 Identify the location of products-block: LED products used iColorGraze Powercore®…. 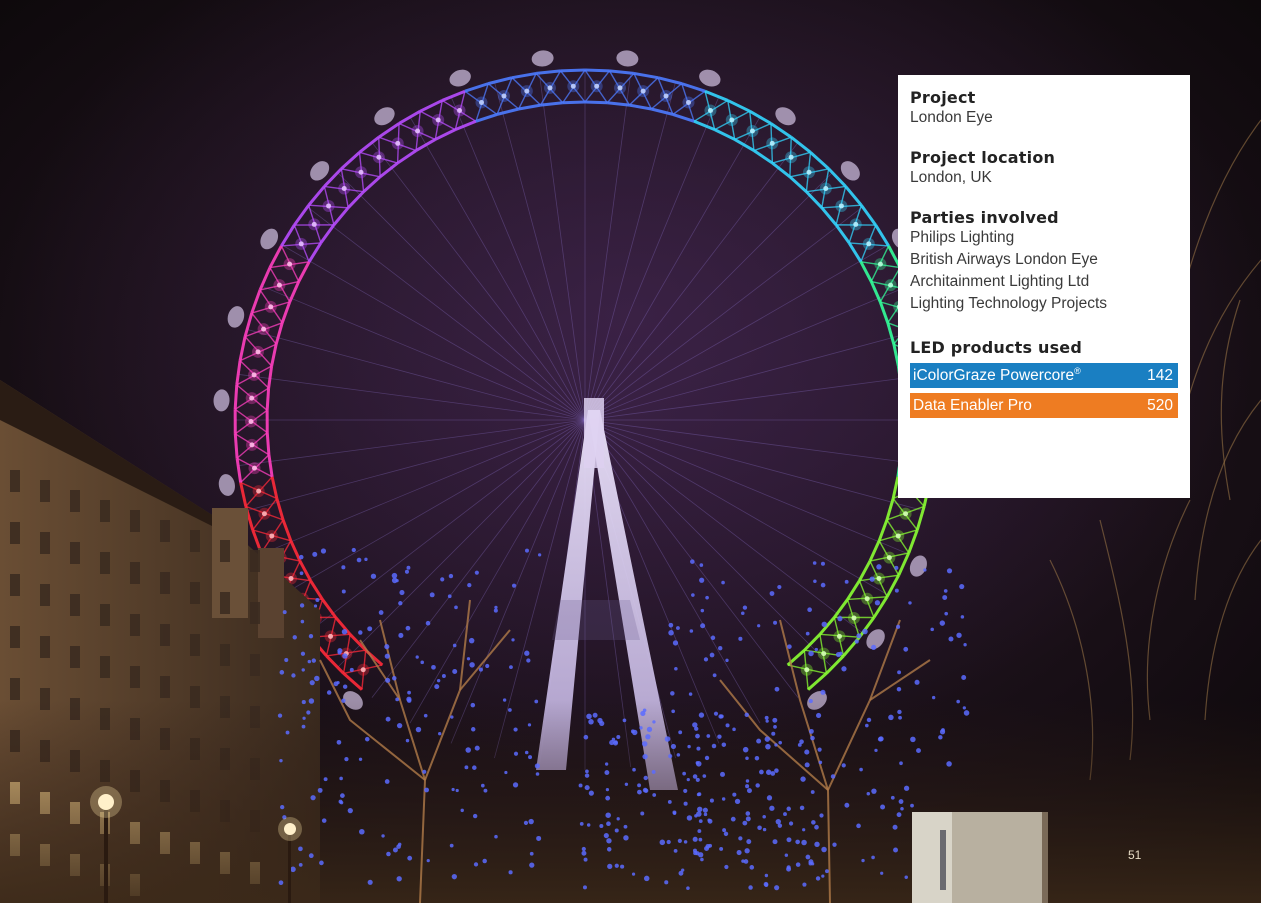
(1044, 378).